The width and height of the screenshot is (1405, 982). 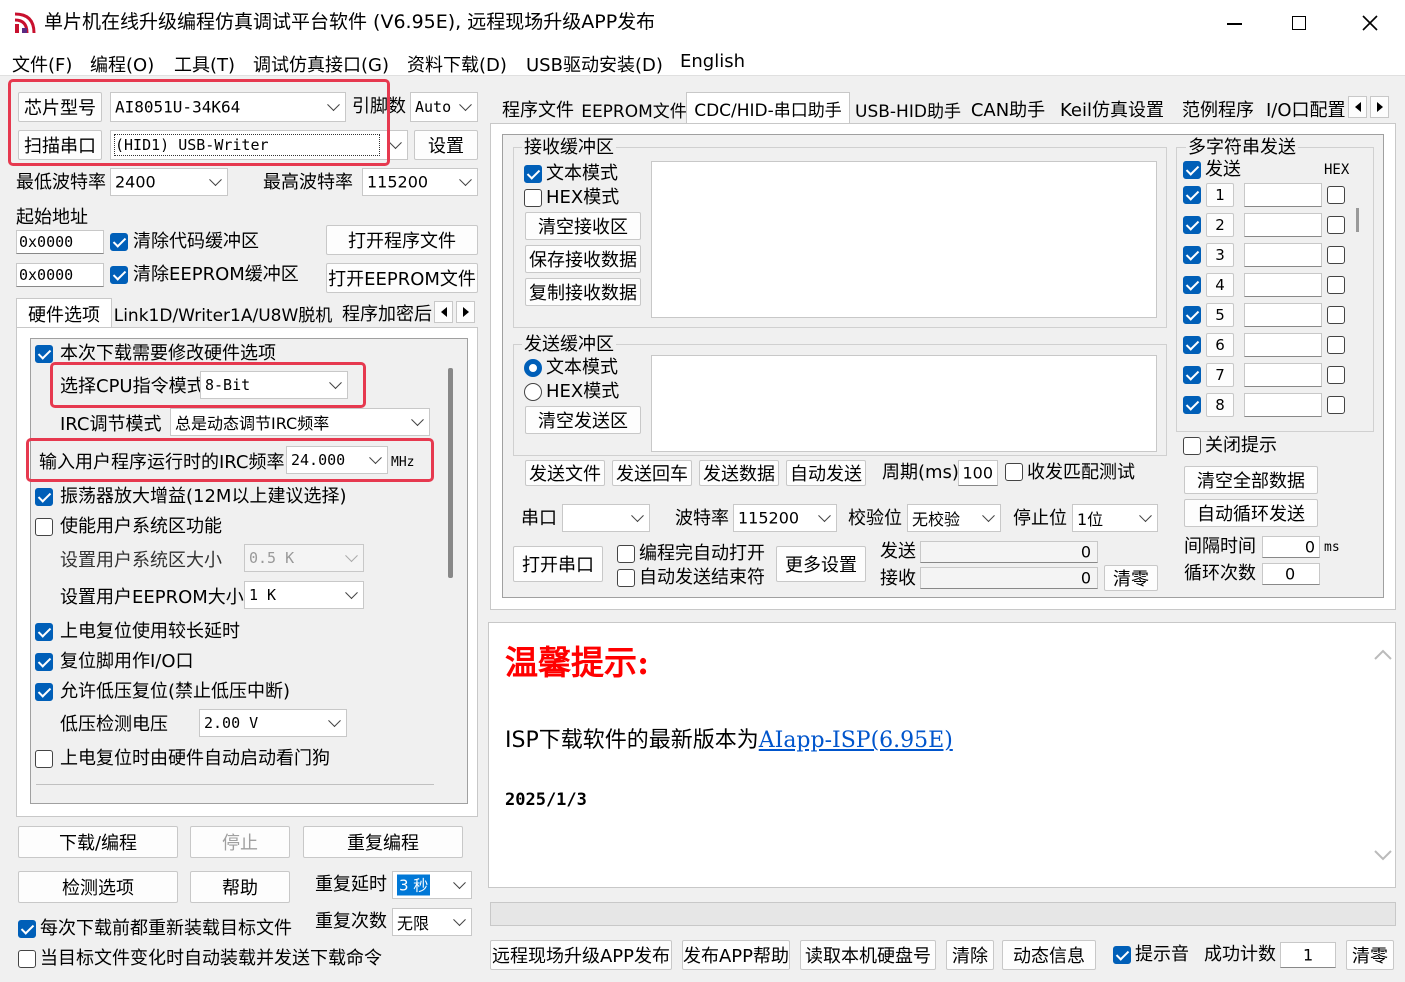 I want to click on menu-program: 编程(O), so click(x=122, y=64).